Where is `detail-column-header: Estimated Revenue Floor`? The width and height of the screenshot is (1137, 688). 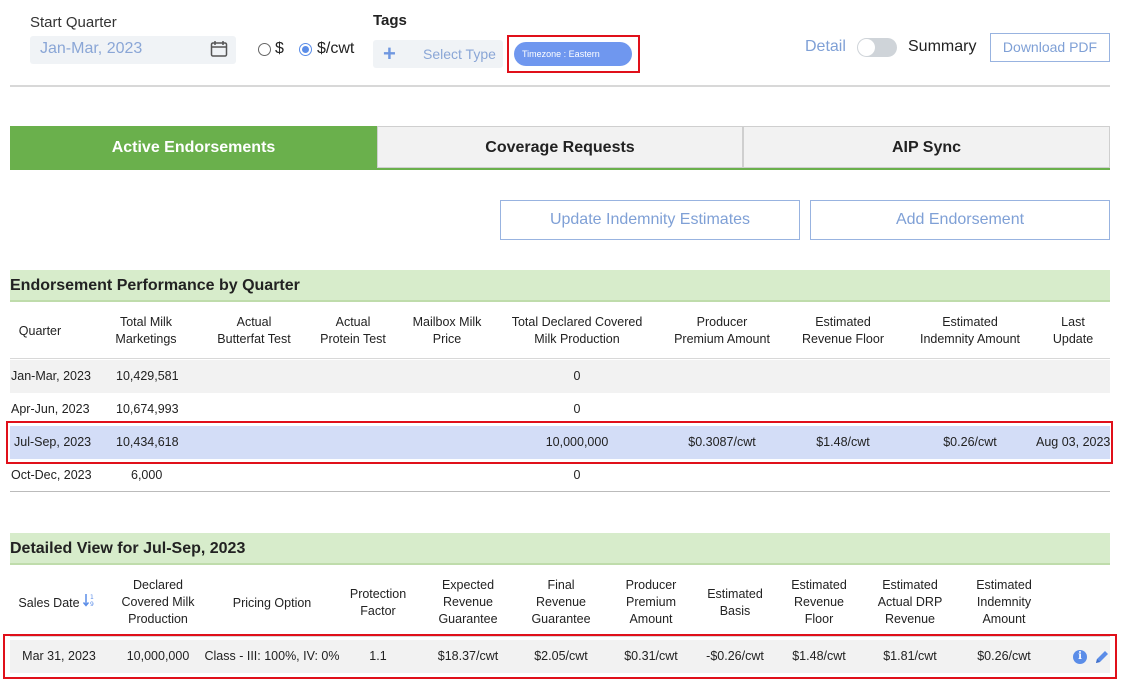
detail-column-header: Estimated Revenue Floor is located at coordinates (819, 602).